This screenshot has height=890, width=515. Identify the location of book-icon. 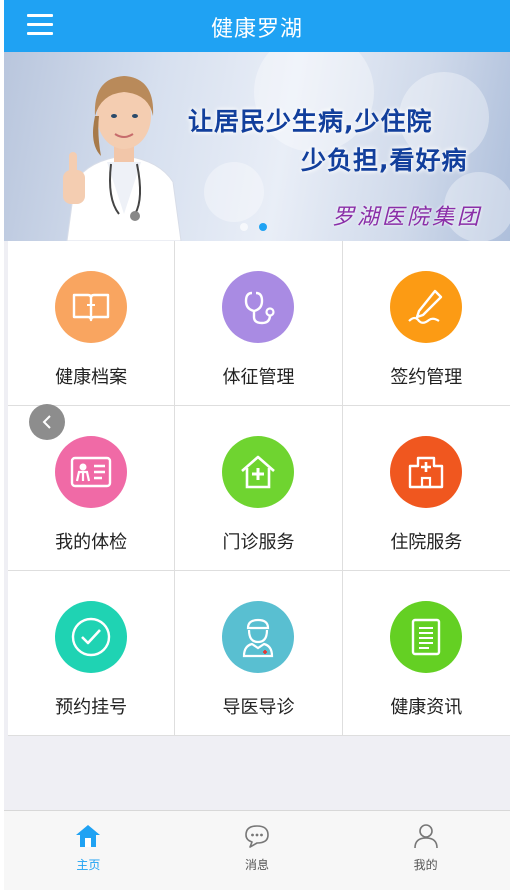
(91, 307).